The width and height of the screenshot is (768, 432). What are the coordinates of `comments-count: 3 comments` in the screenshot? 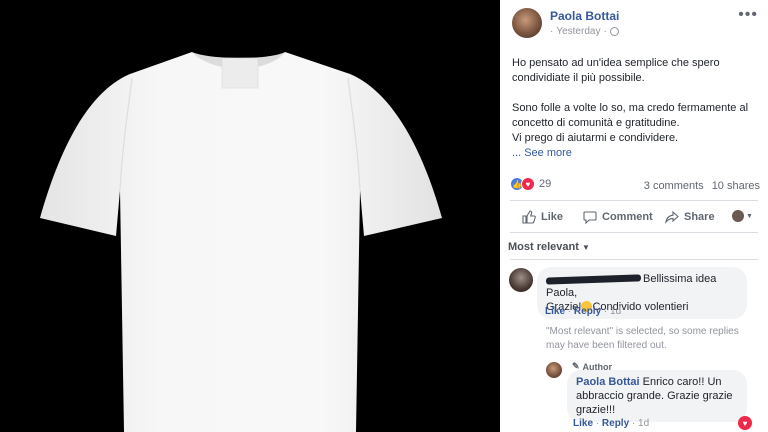 It's located at (674, 186).